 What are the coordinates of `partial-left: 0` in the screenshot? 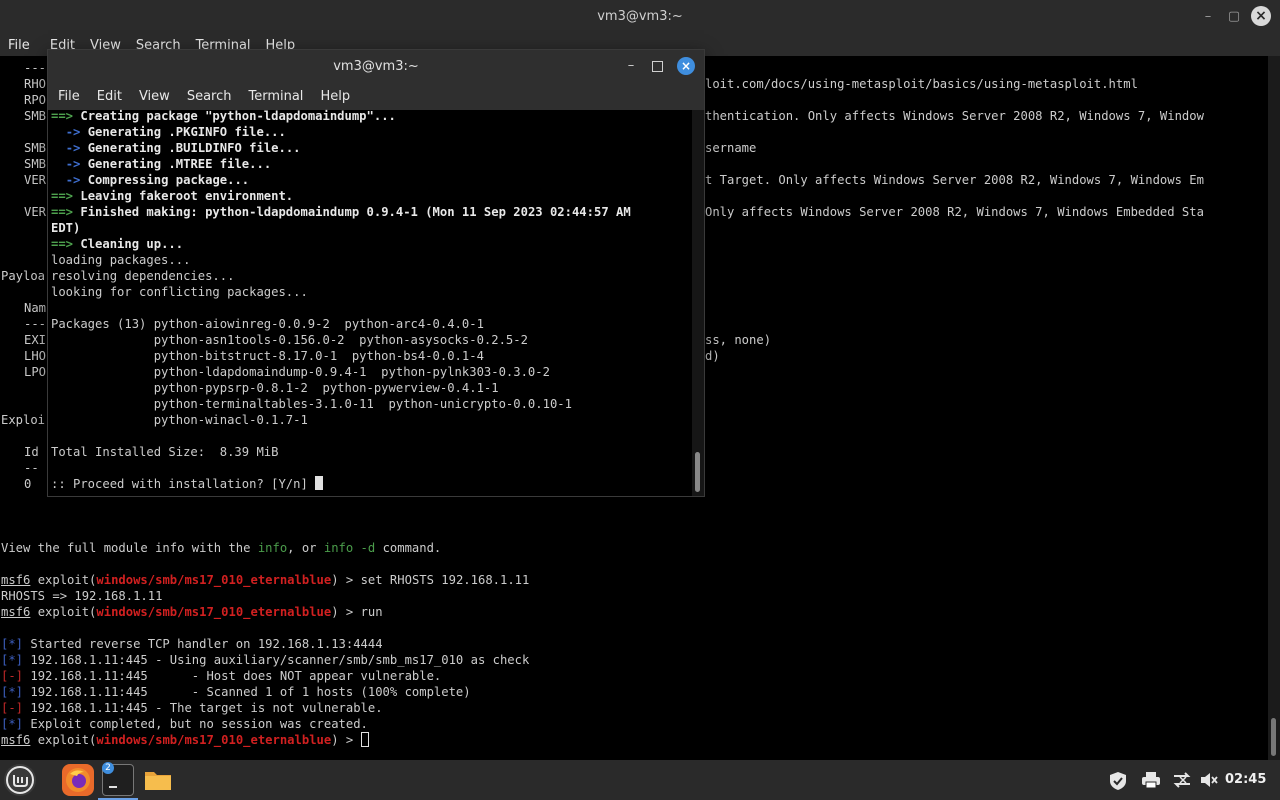 It's located at (28, 484).